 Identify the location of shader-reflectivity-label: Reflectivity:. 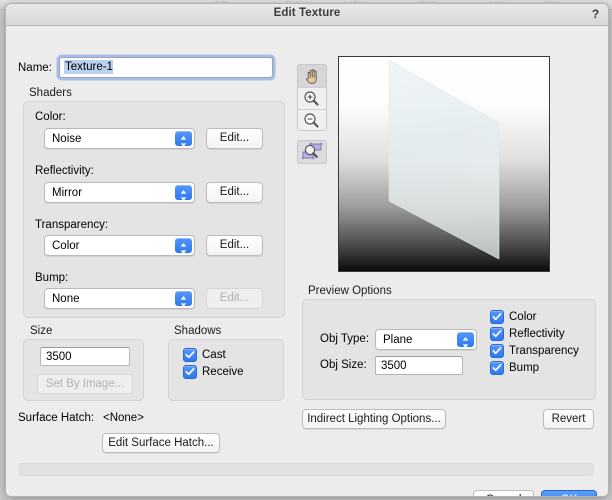
(64, 171).